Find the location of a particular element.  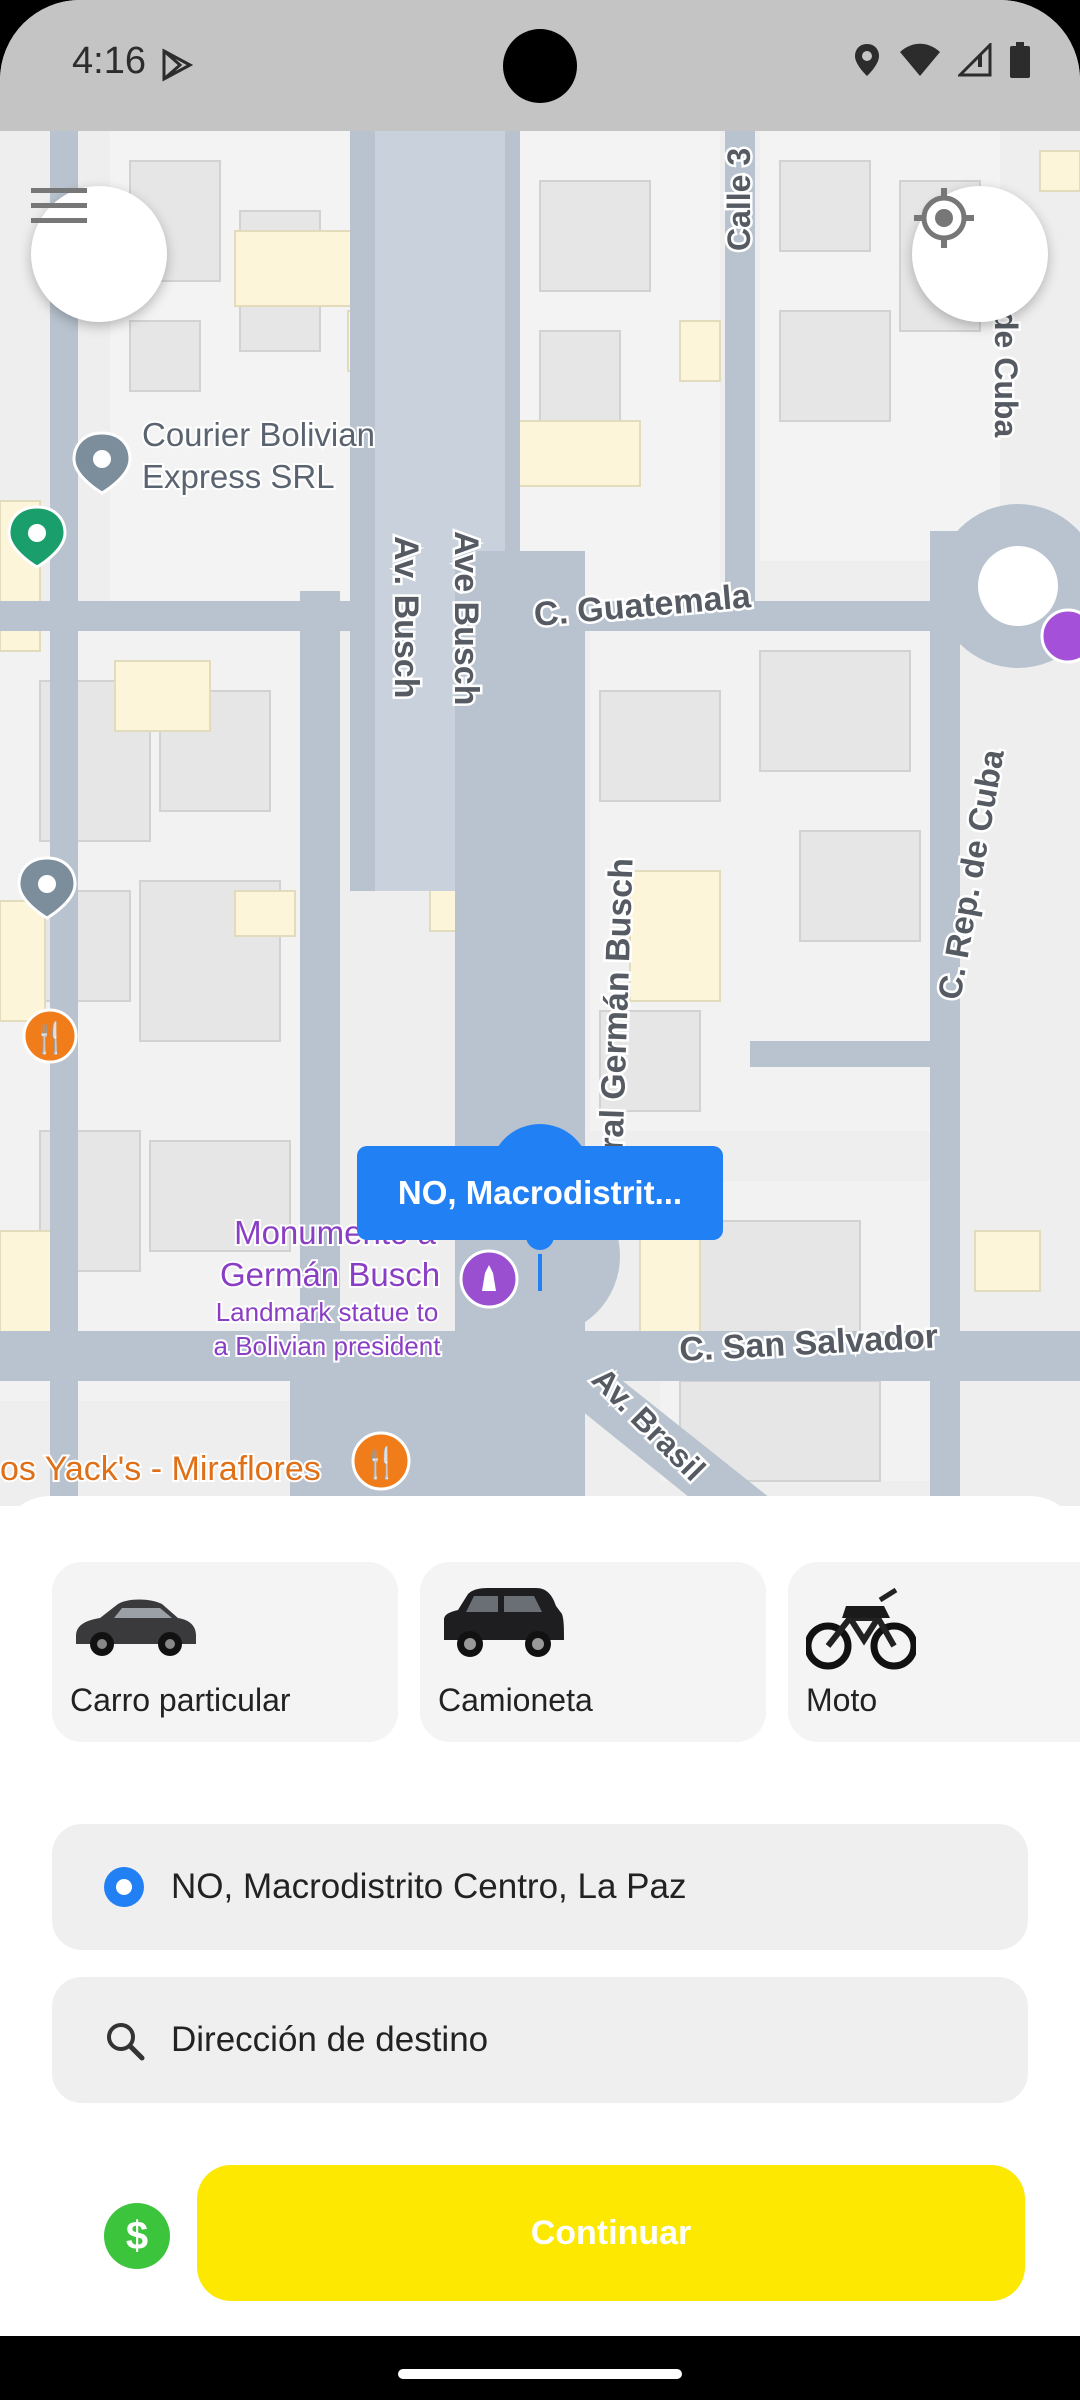

search-icon is located at coordinates (126, 2042).